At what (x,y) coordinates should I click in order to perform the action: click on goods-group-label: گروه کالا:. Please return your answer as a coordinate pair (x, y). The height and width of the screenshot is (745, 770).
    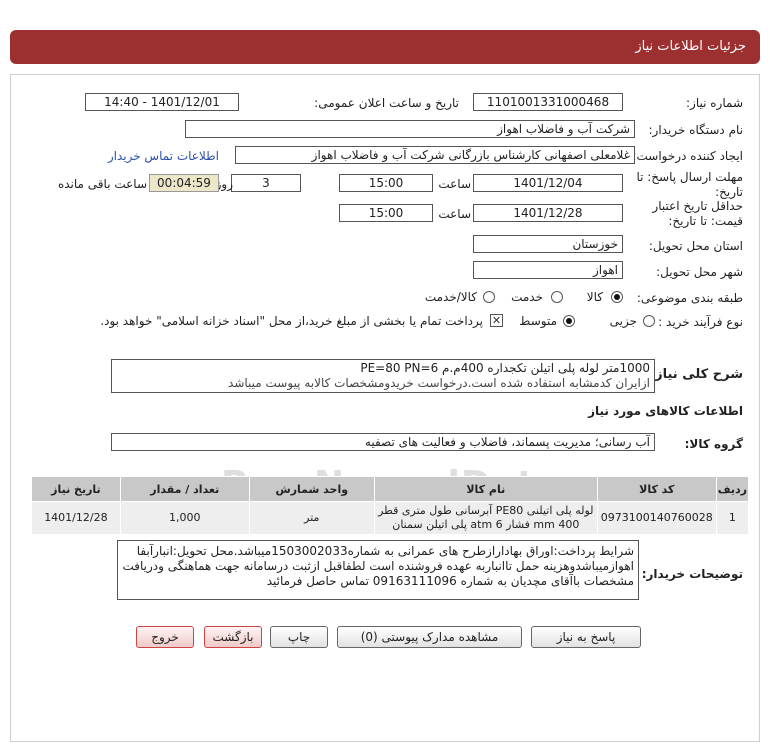
    Looking at the image, I should click on (713, 444).